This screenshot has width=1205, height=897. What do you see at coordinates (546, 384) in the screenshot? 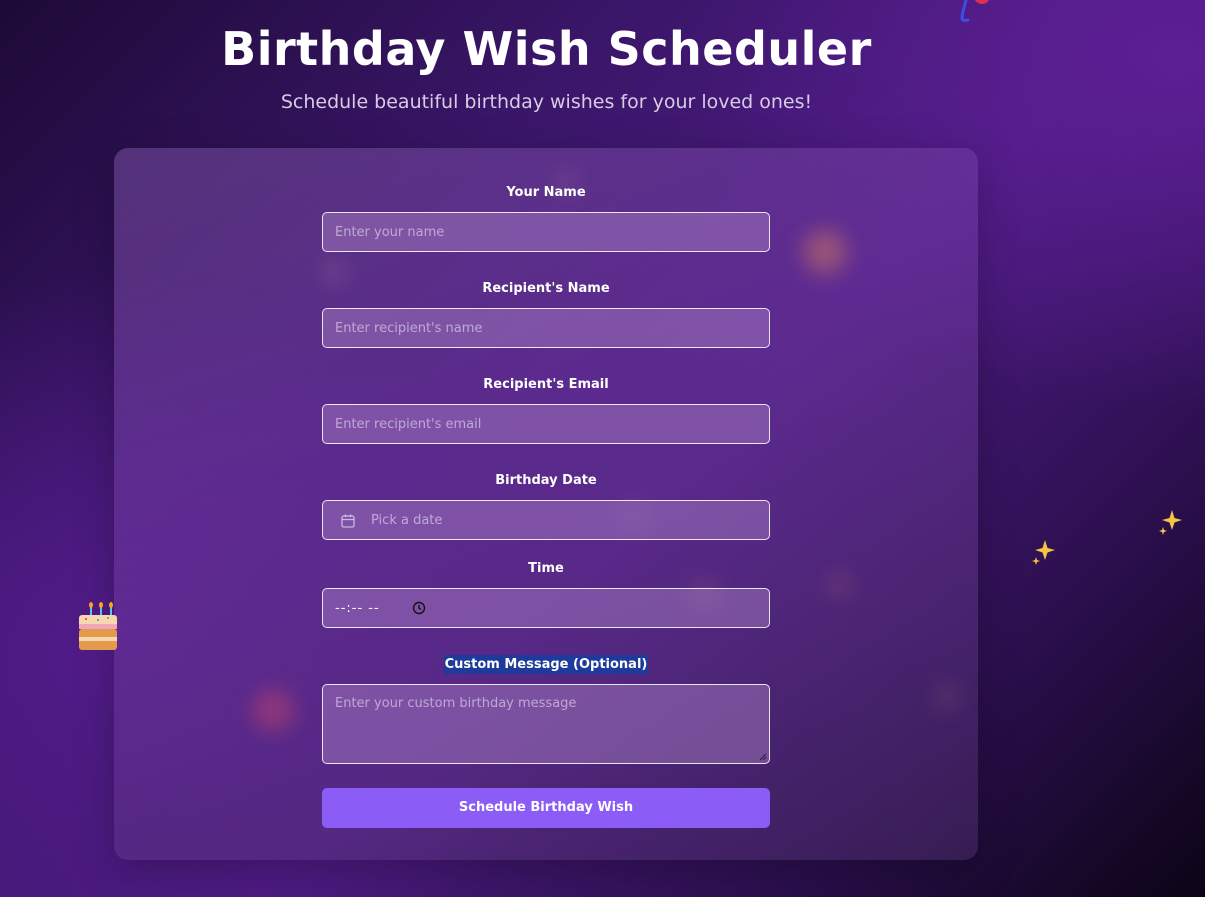
I see `recipient-email-label: Recipient's Email` at bounding box center [546, 384].